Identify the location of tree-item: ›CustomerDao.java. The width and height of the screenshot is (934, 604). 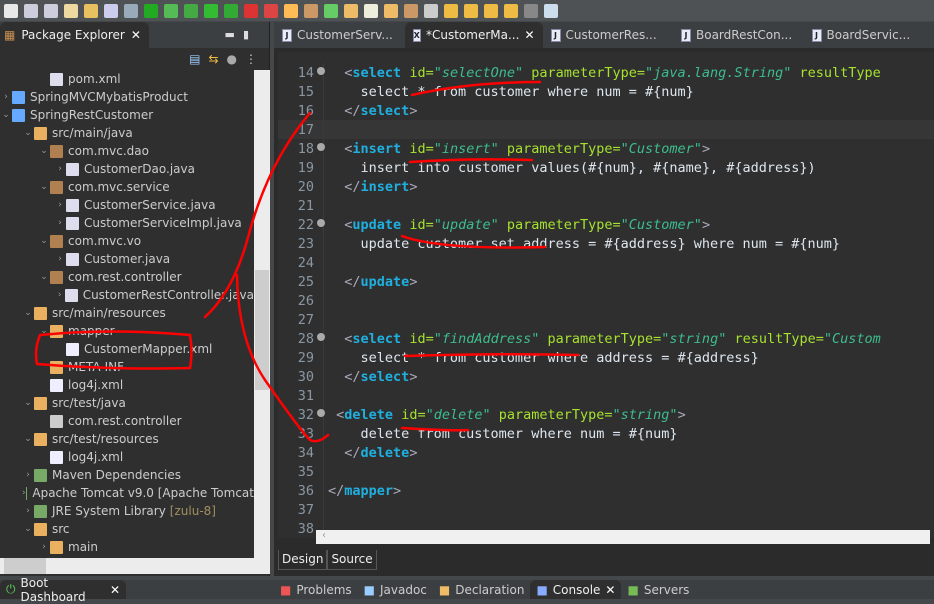
(127, 169).